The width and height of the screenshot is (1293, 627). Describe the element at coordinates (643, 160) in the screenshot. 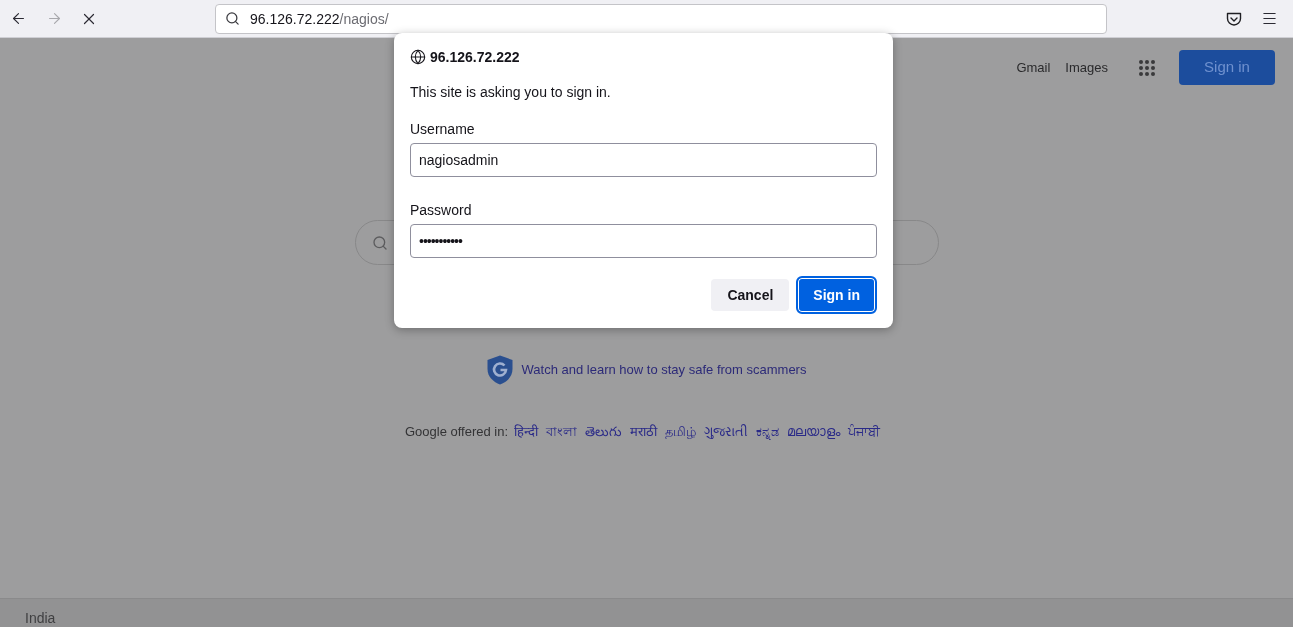

I see `username-field: nagiosadmin` at that location.